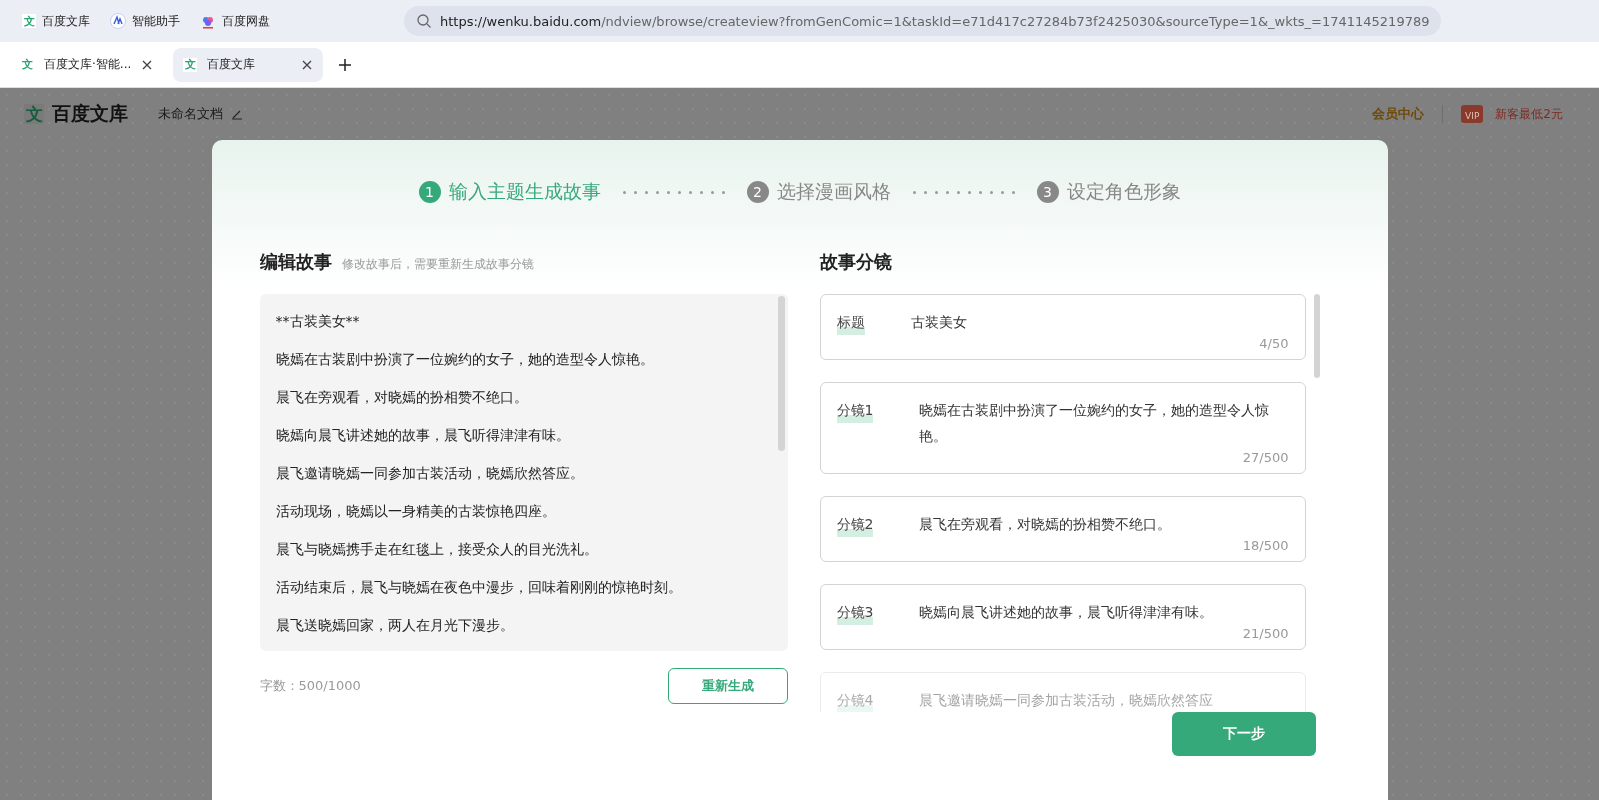 Image resolution: width=1599 pixels, height=800 pixels. Describe the element at coordinates (345, 64) in the screenshot. I see `new-tab-icon` at that location.